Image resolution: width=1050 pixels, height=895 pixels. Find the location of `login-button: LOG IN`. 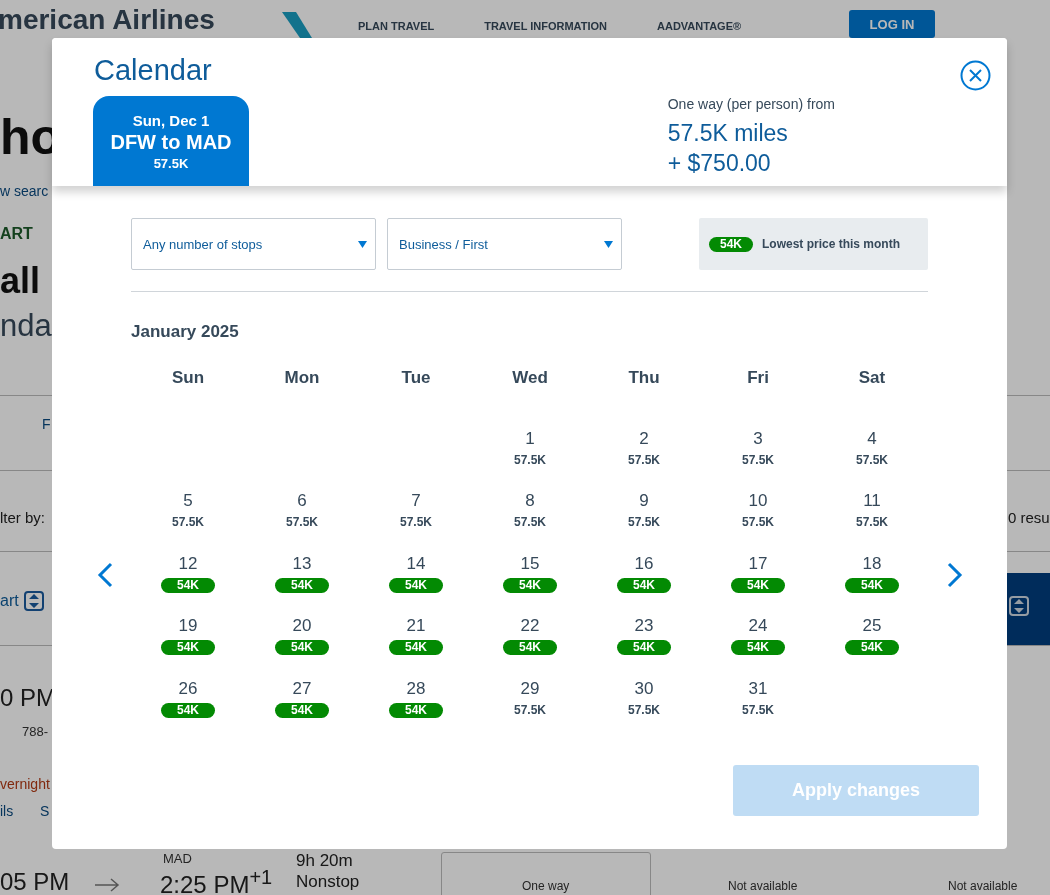

login-button: LOG IN is located at coordinates (892, 24).